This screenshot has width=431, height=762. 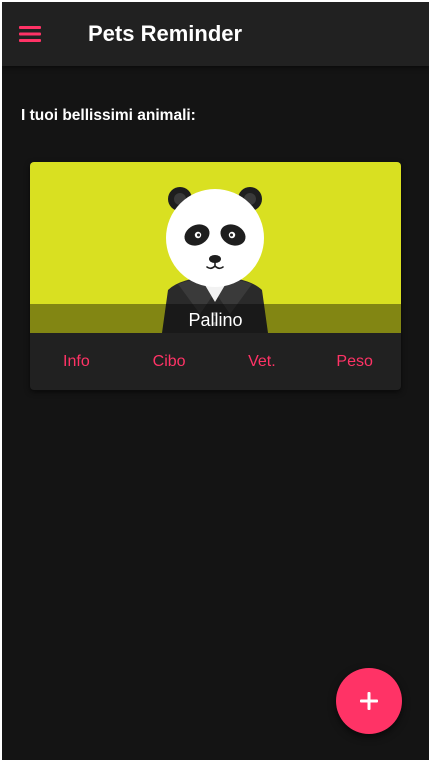 I want to click on menu-button, so click(x=30, y=34).